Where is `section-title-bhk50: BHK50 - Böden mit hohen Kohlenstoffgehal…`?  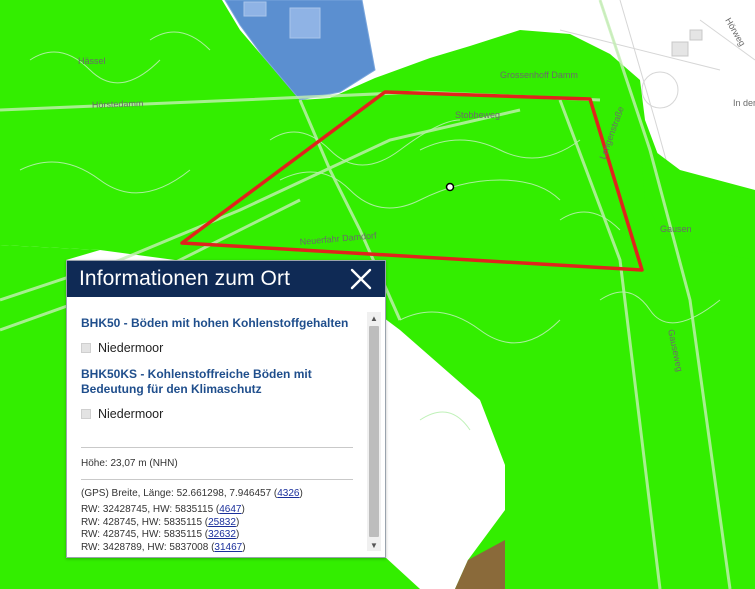 section-title-bhk50: BHK50 - Böden mit hohen Kohlenstoffgehal… is located at coordinates (215, 323).